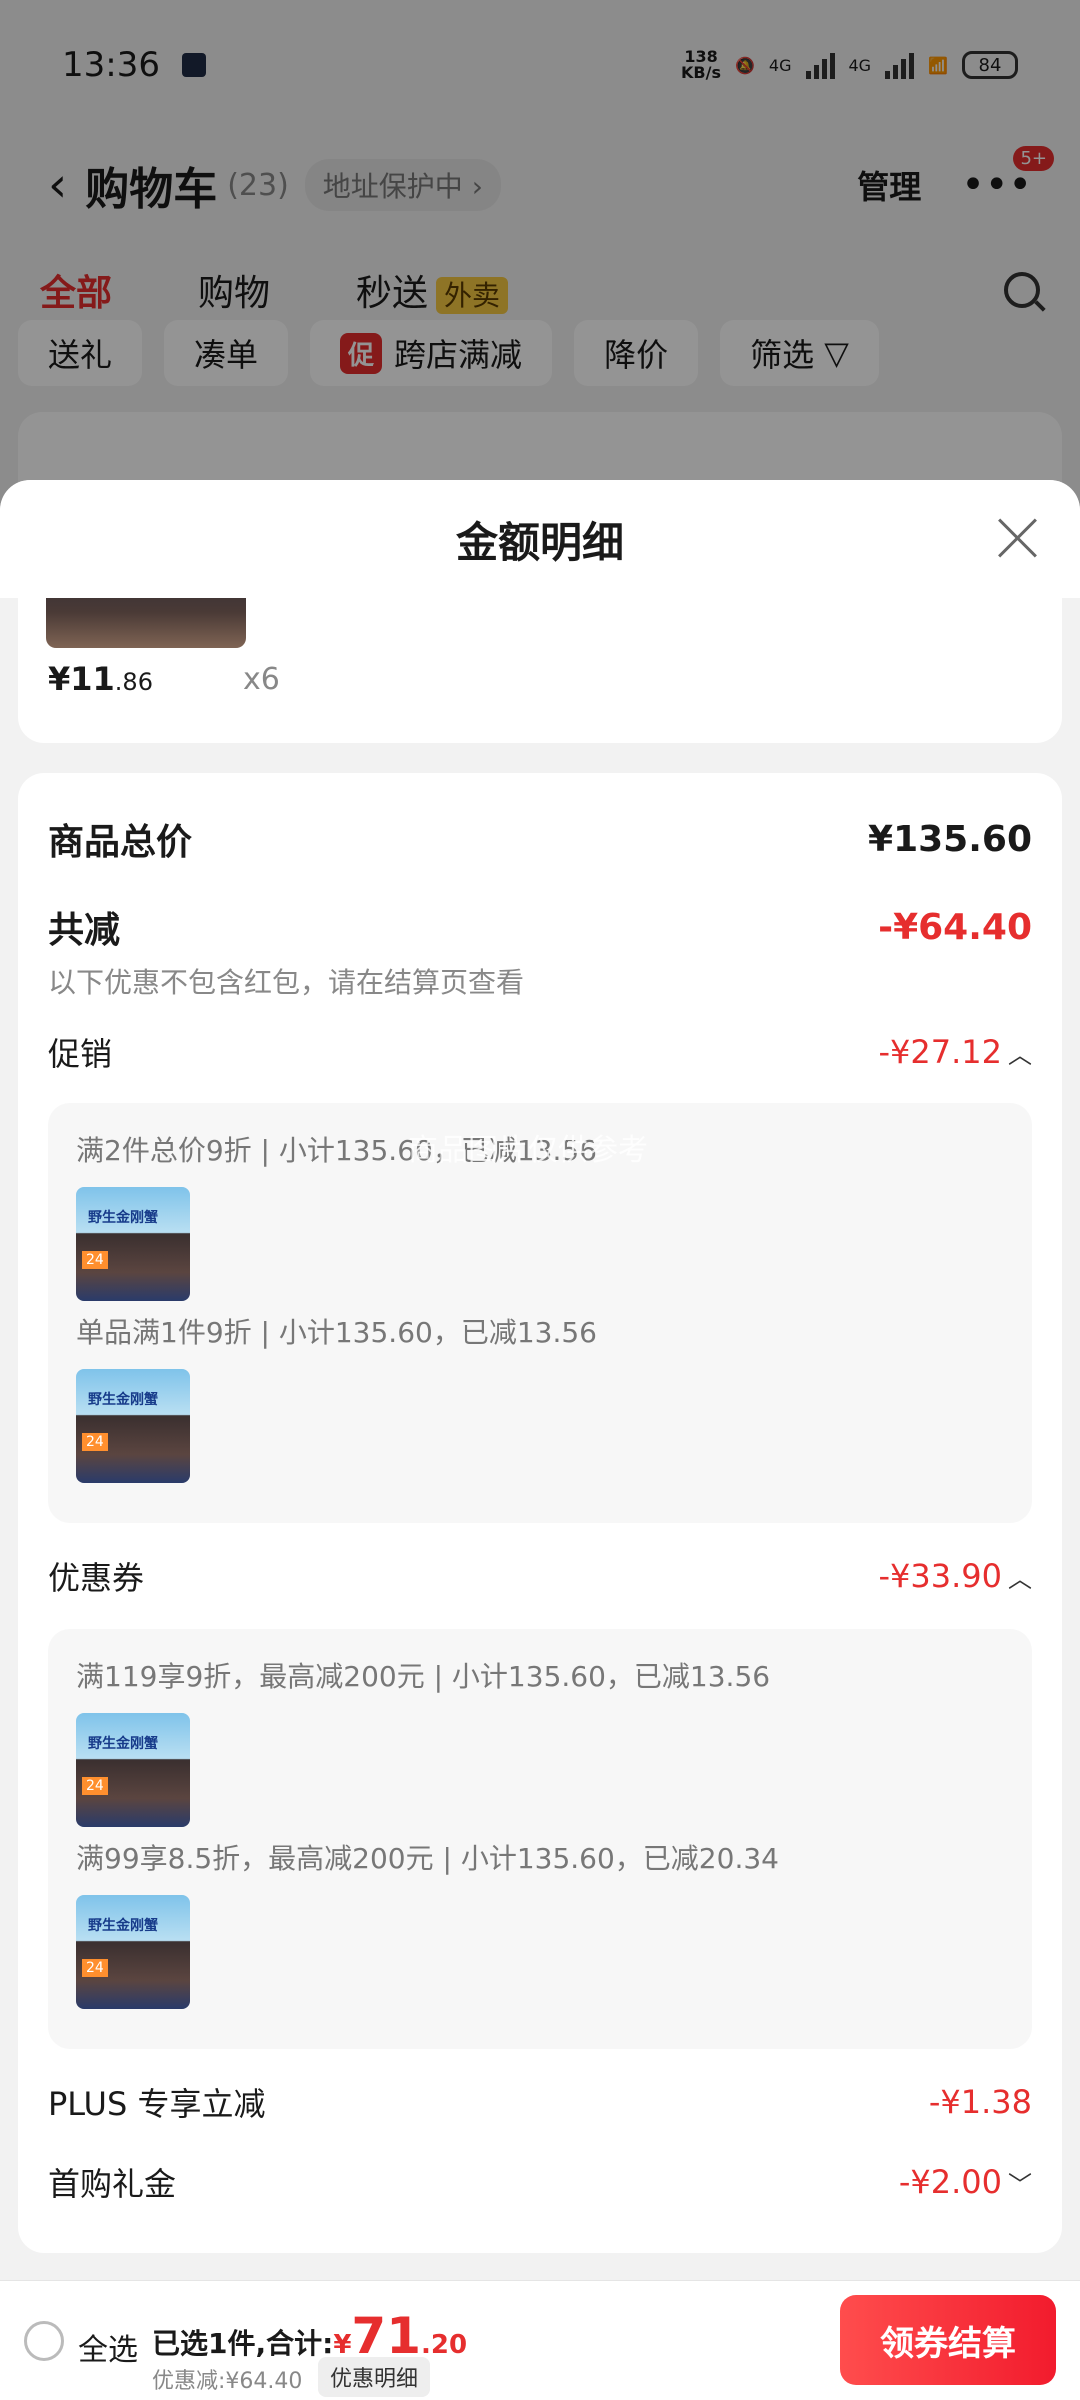 This screenshot has height=2400, width=1080. What do you see at coordinates (955, 1052) in the screenshot?
I see `promo-value: -¥27.12 ︿` at bounding box center [955, 1052].